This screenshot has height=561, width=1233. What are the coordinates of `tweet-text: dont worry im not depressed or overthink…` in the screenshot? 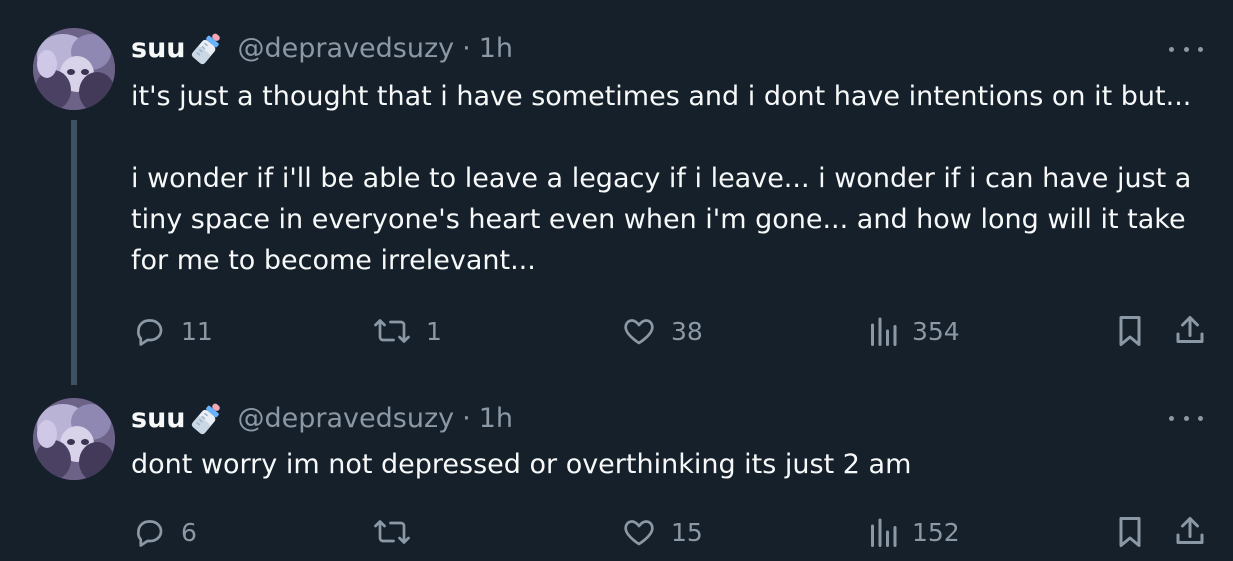 It's located at (671, 464).